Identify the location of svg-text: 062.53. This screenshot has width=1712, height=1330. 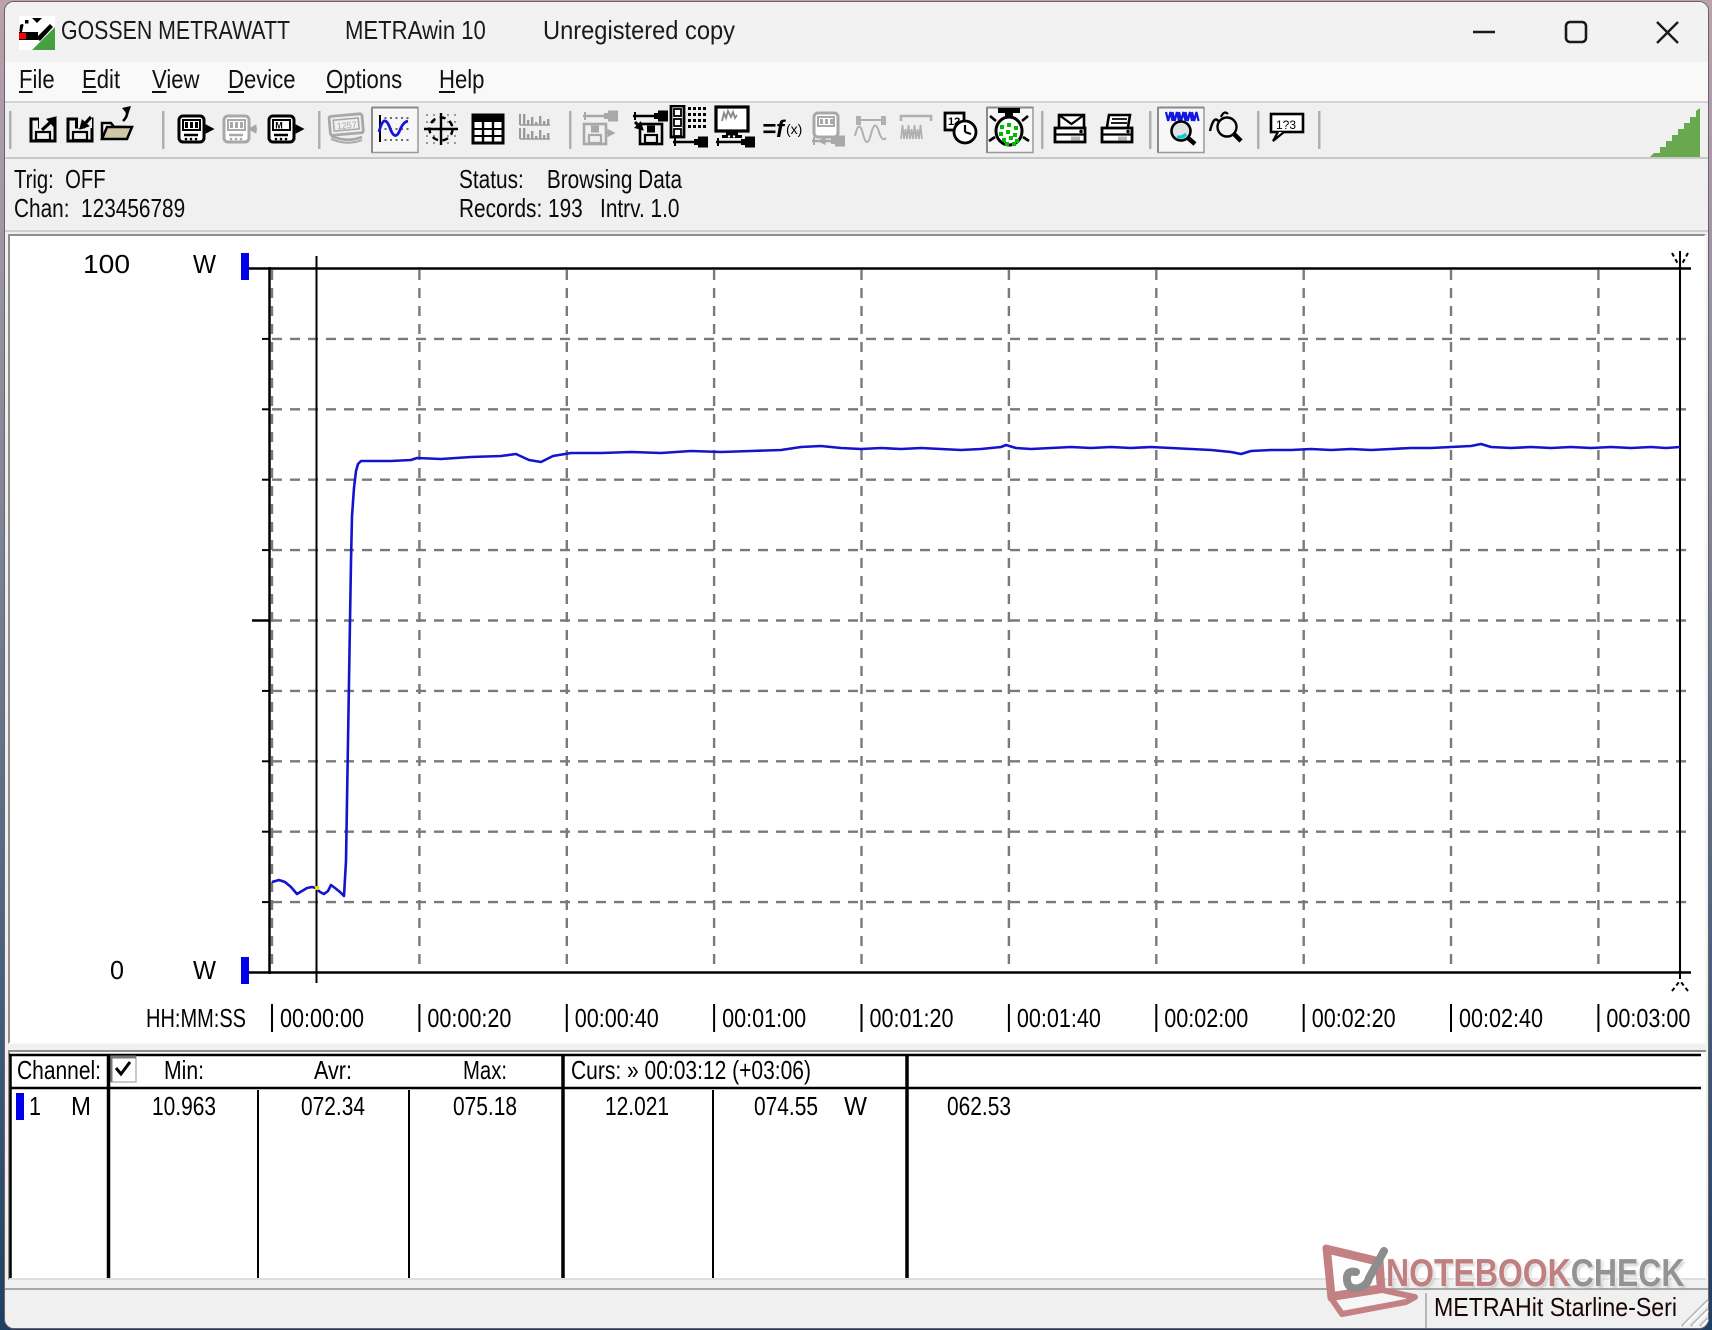
(979, 1106).